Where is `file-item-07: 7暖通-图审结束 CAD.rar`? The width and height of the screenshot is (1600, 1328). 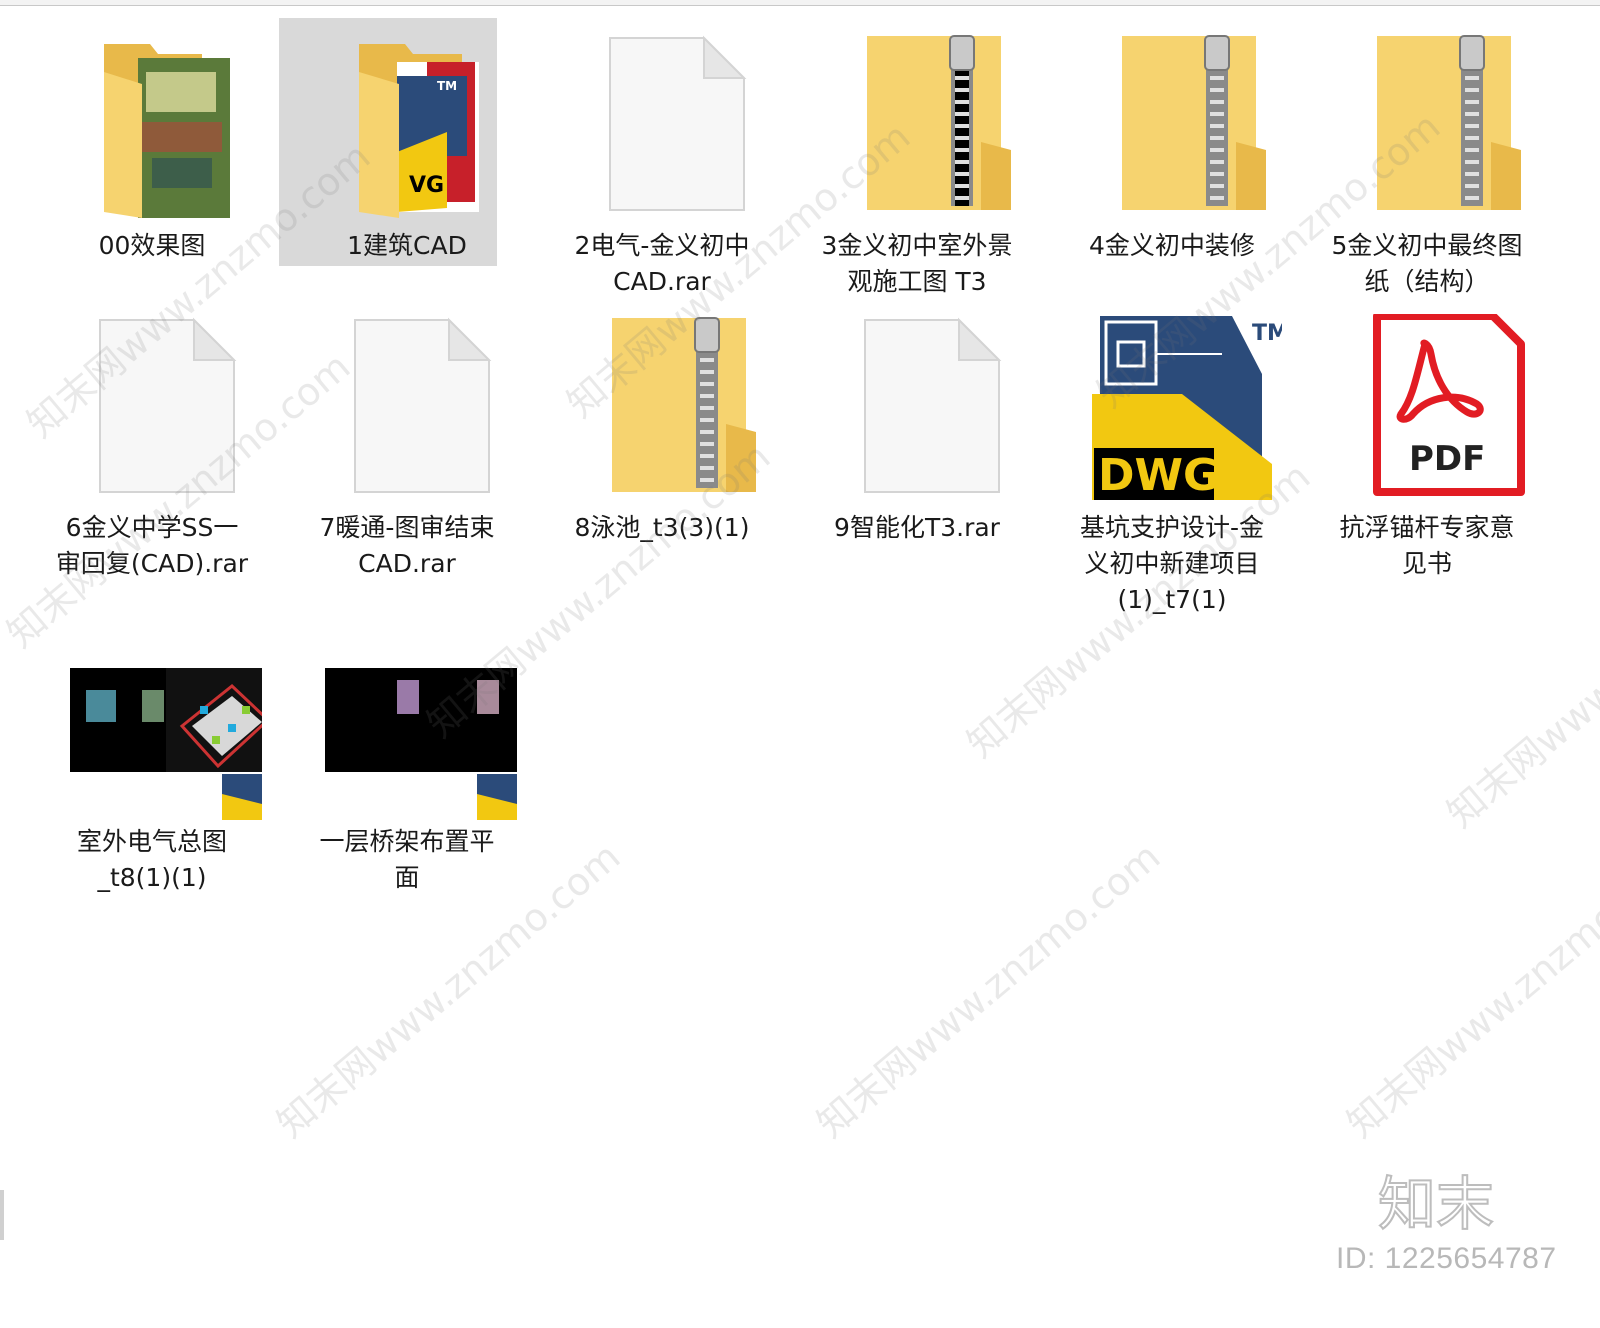 file-item-07: 7暖通-图审结束 CAD.rar is located at coordinates (407, 448).